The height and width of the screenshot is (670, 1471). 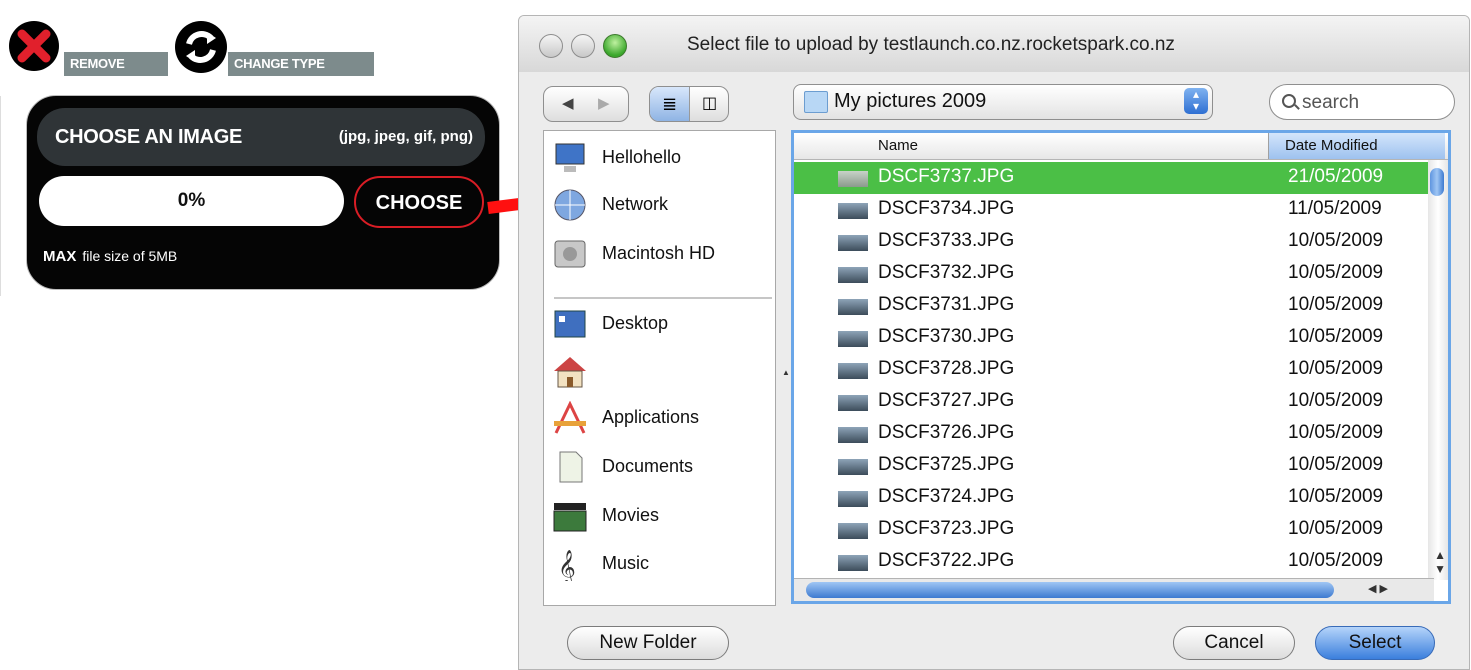 I want to click on documents-icon, so click(x=571, y=467).